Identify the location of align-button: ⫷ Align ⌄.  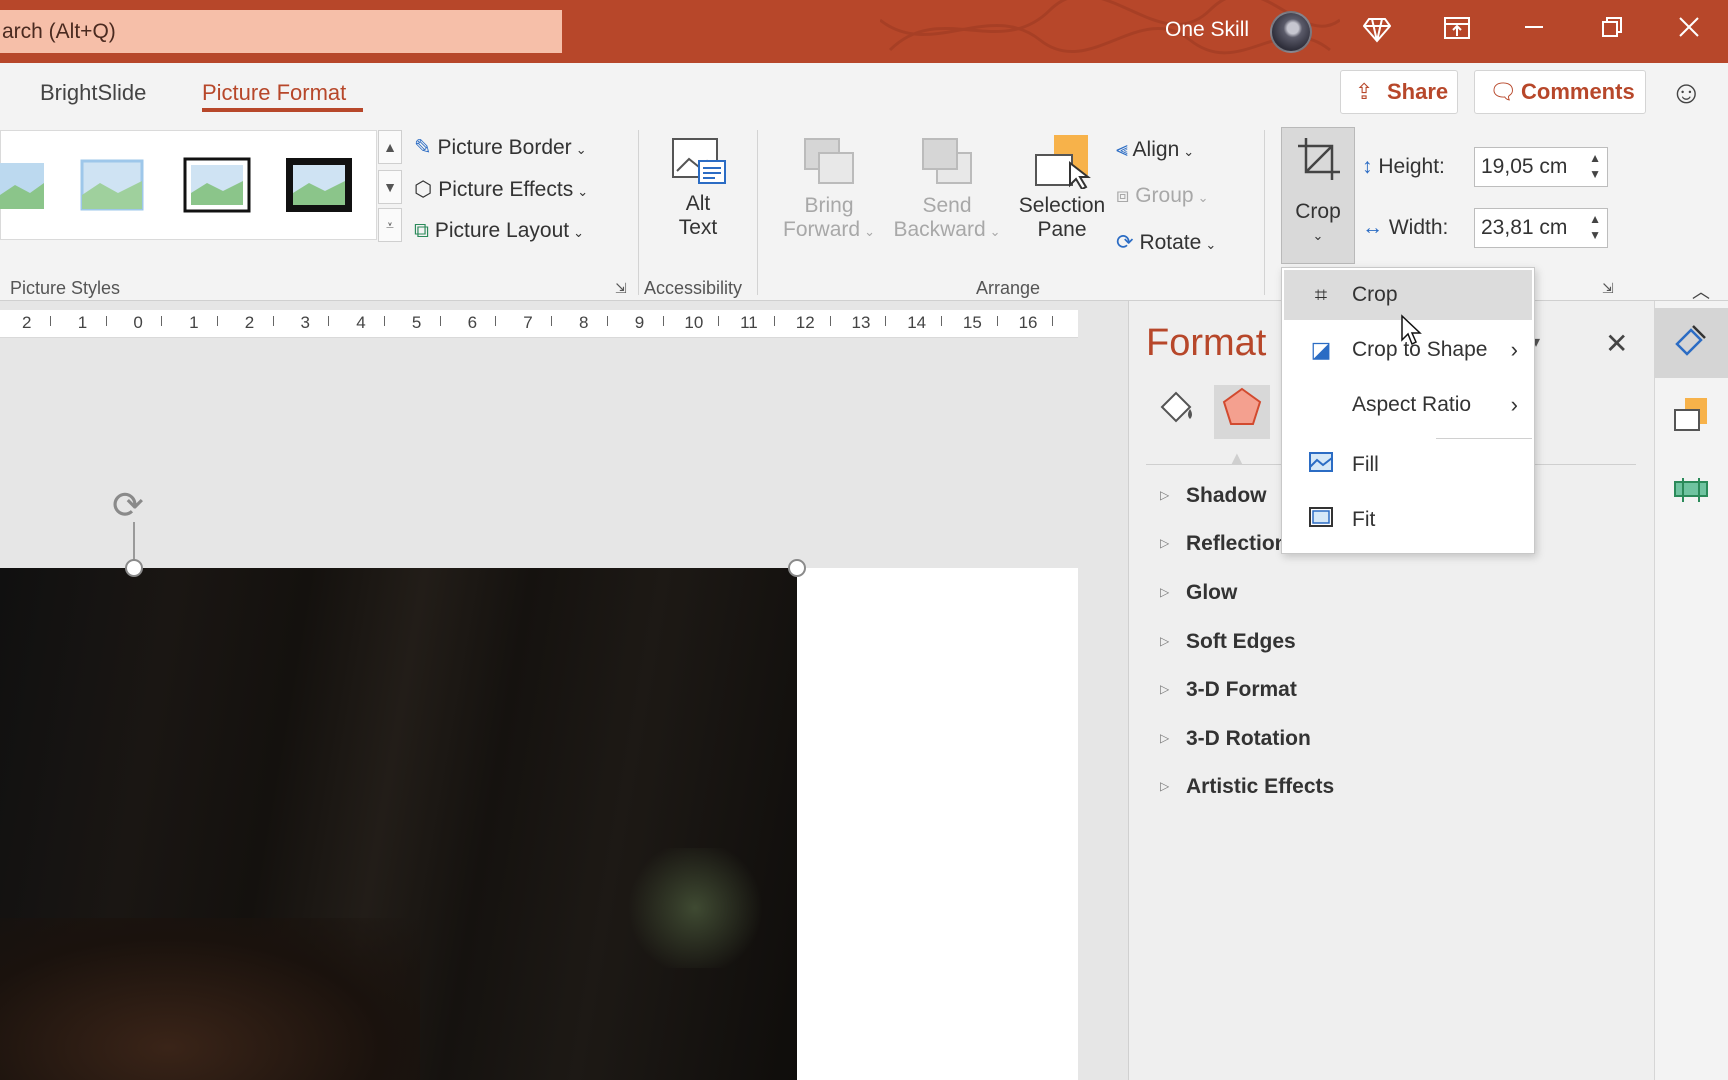
(1155, 150).